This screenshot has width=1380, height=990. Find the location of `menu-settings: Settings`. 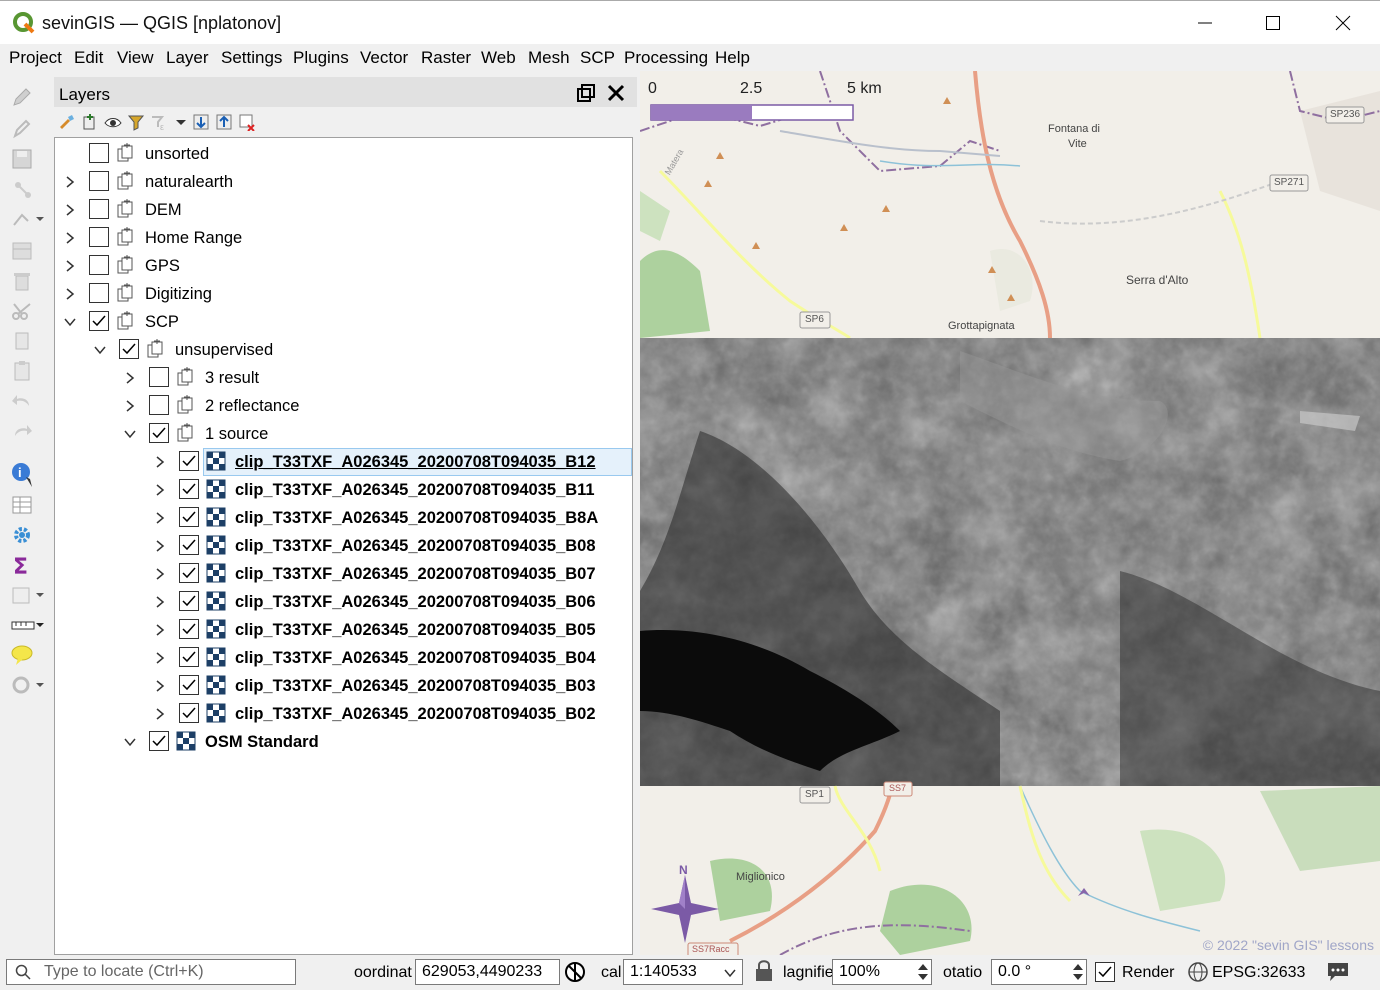

menu-settings: Settings is located at coordinates (251, 58).